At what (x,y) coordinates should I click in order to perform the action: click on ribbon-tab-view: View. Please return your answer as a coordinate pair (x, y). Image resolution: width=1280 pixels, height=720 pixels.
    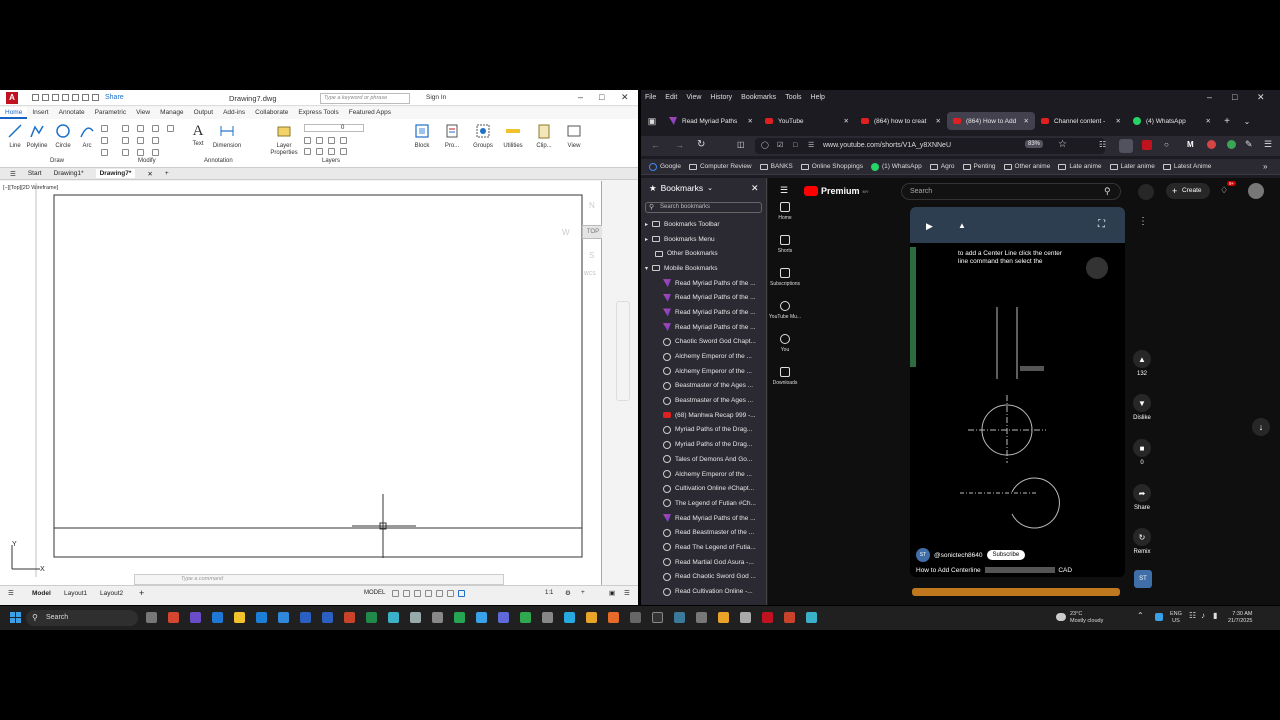
    Looking at the image, I should click on (143, 113).